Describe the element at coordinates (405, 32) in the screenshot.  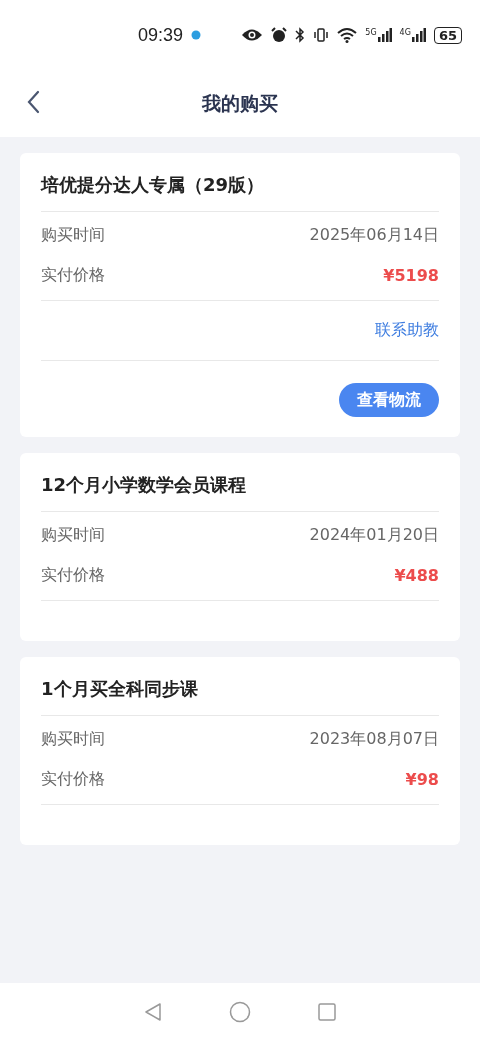
I see `network-label: 4G` at that location.